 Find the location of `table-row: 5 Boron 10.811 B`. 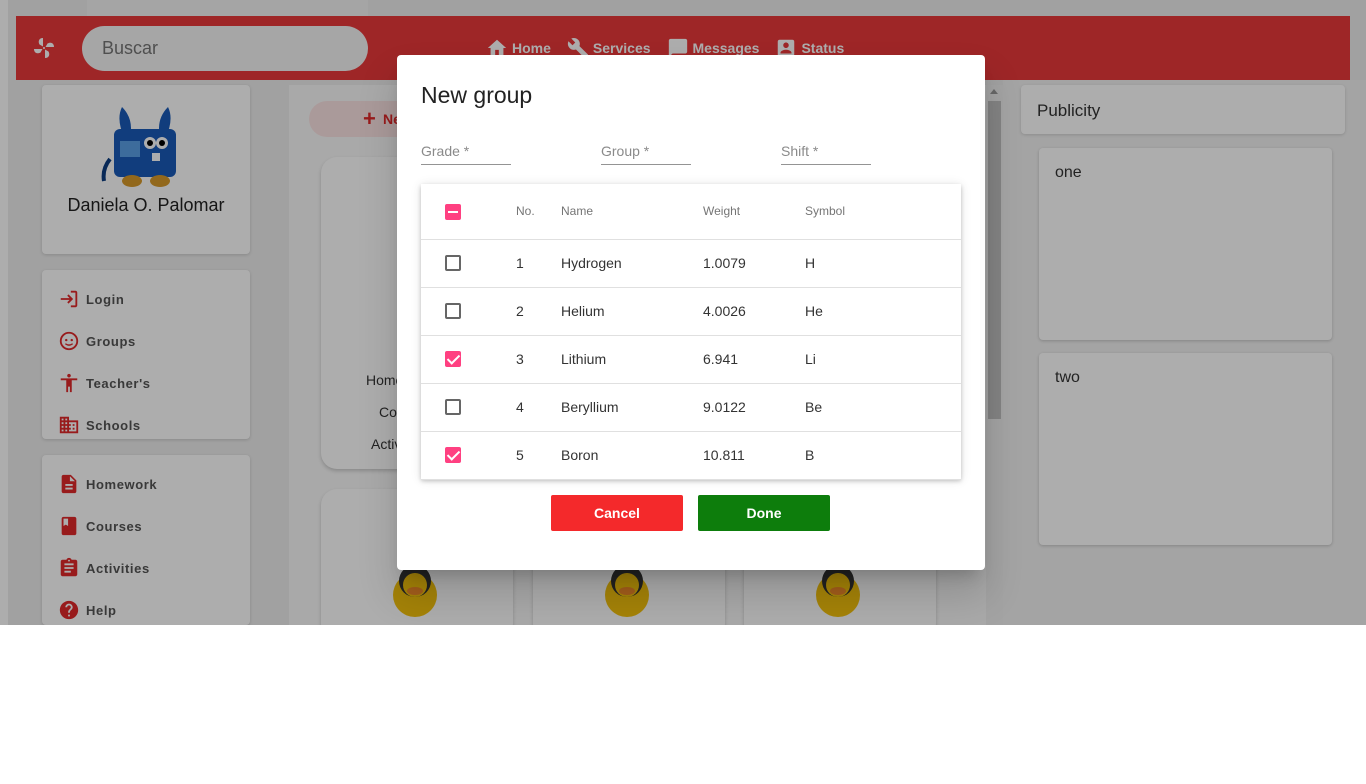

table-row: 5 Boron 10.811 B is located at coordinates (691, 456).